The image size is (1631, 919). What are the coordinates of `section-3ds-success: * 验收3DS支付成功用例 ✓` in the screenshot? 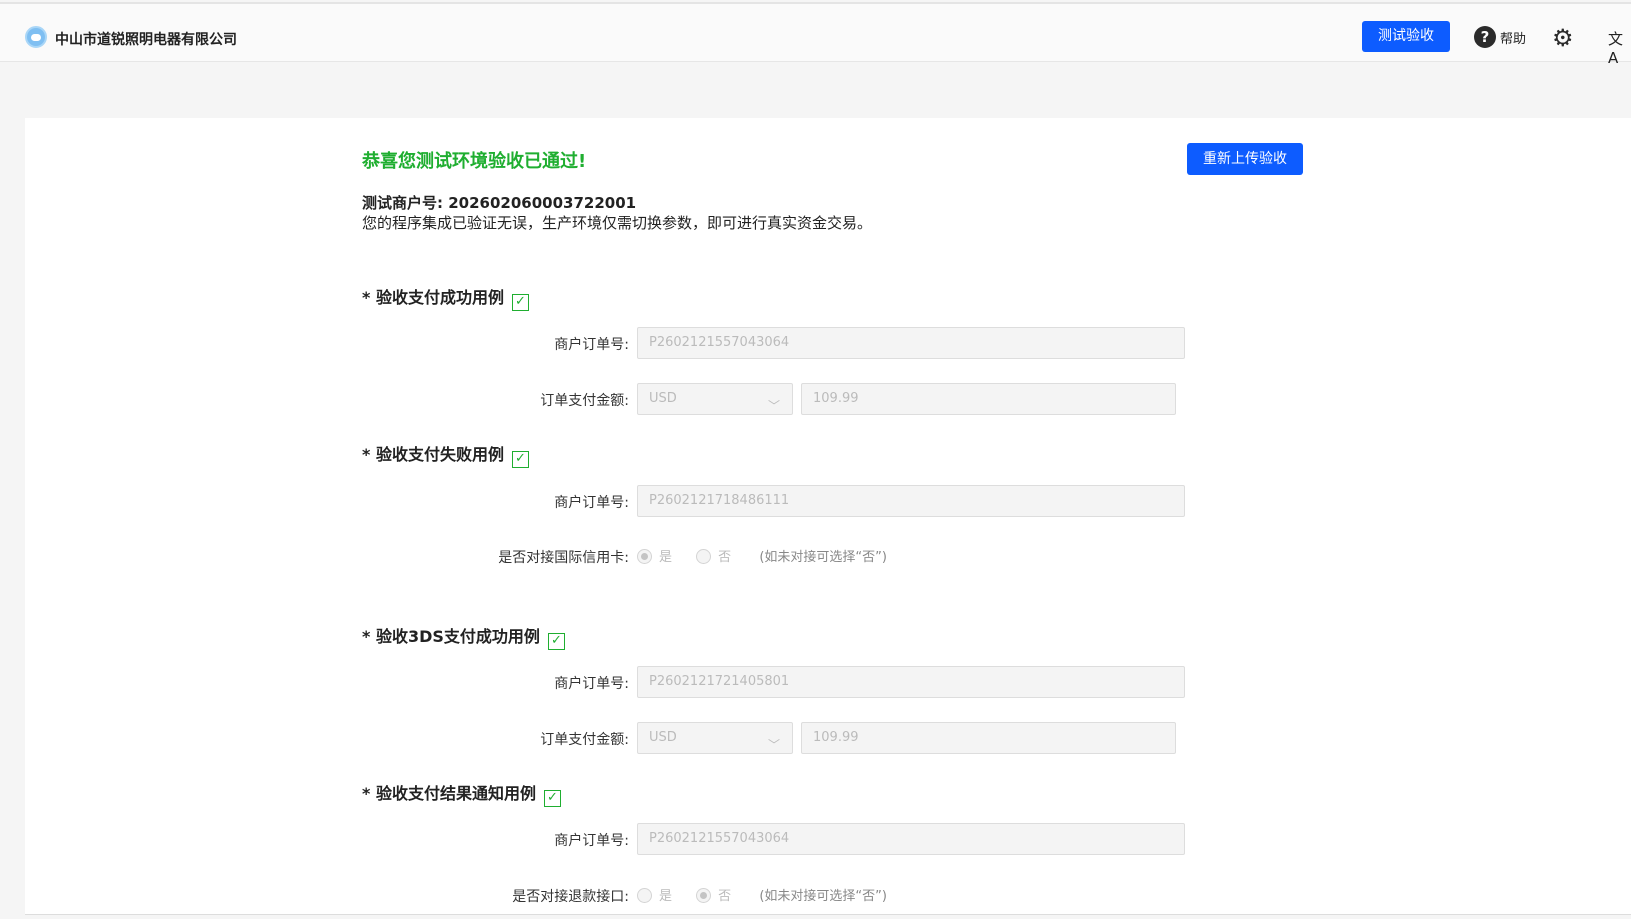 It's located at (463, 636).